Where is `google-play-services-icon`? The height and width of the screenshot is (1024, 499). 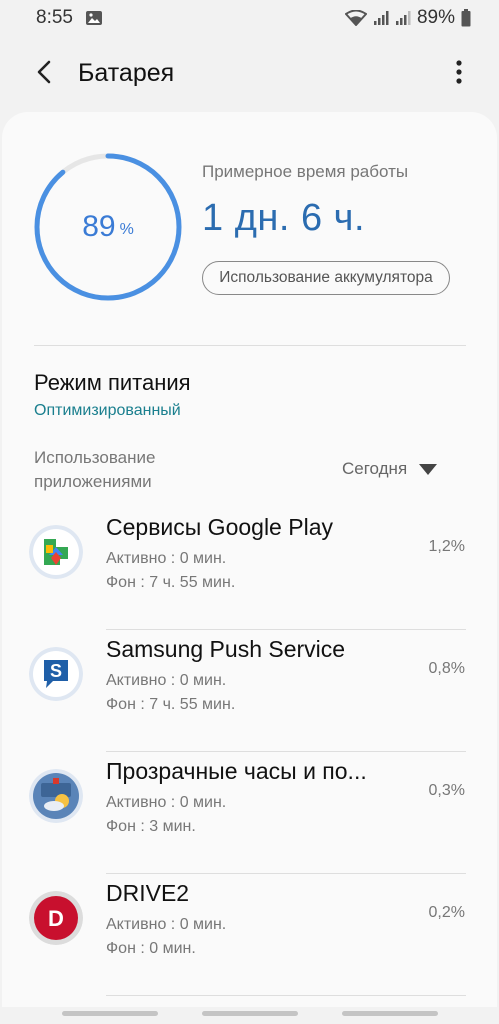
google-play-services-icon is located at coordinates (56, 552).